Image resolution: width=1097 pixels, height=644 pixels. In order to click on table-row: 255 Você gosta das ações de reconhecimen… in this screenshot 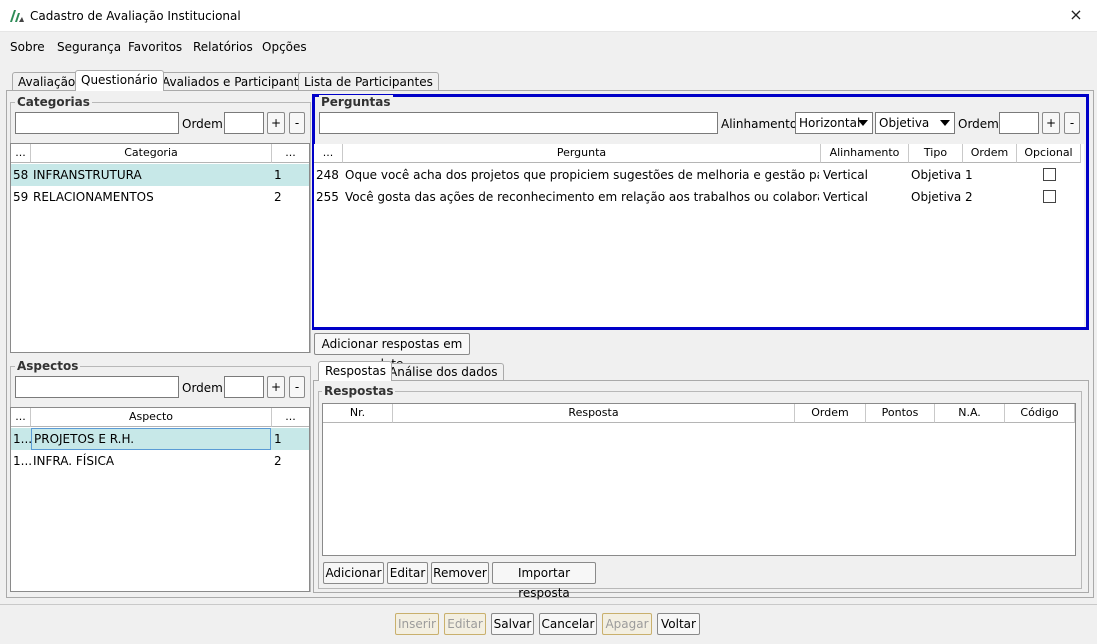, I will do `click(699, 197)`.